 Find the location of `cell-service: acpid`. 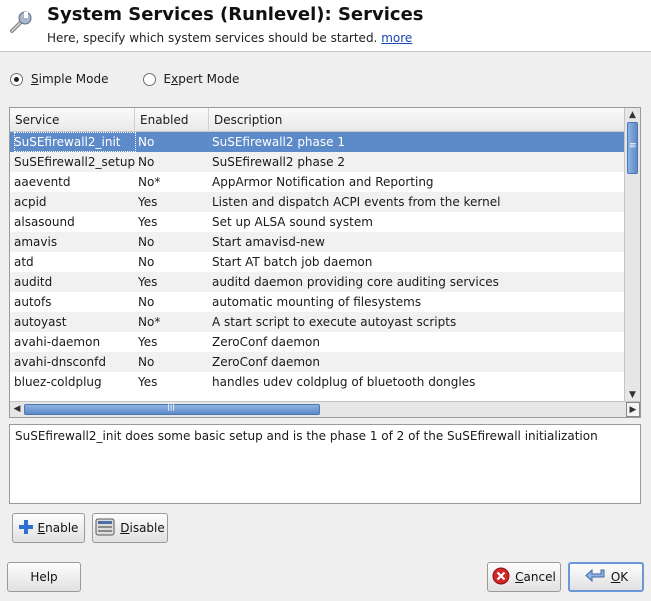

cell-service: acpid is located at coordinates (30, 202).